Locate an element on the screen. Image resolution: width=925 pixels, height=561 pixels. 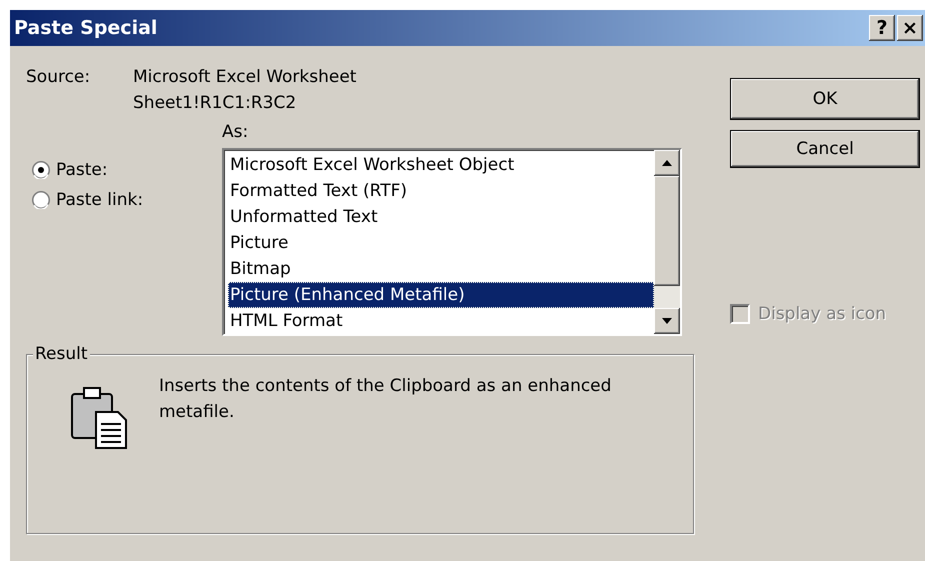
scroll-up-button is located at coordinates (667, 163).